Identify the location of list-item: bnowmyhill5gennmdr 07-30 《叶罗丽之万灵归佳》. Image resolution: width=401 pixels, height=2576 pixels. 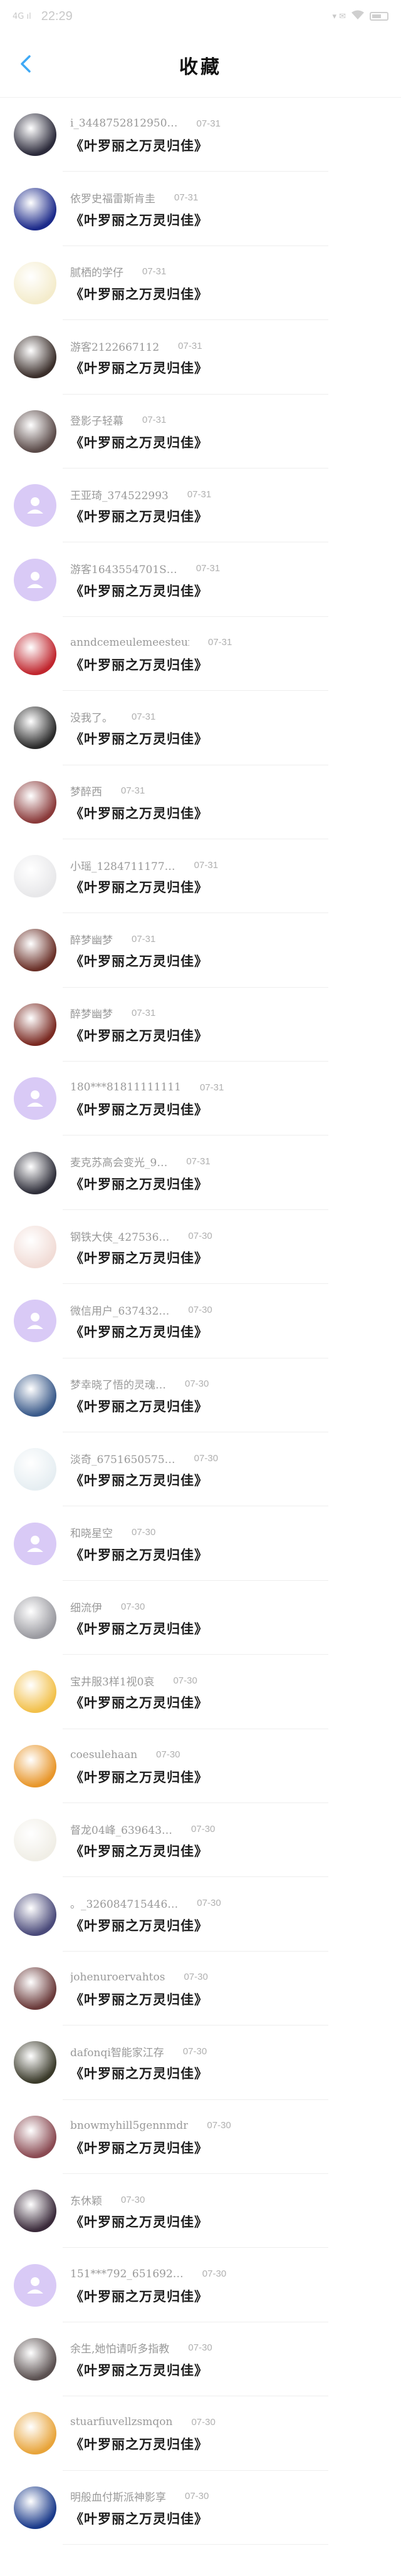
(200, 2137).